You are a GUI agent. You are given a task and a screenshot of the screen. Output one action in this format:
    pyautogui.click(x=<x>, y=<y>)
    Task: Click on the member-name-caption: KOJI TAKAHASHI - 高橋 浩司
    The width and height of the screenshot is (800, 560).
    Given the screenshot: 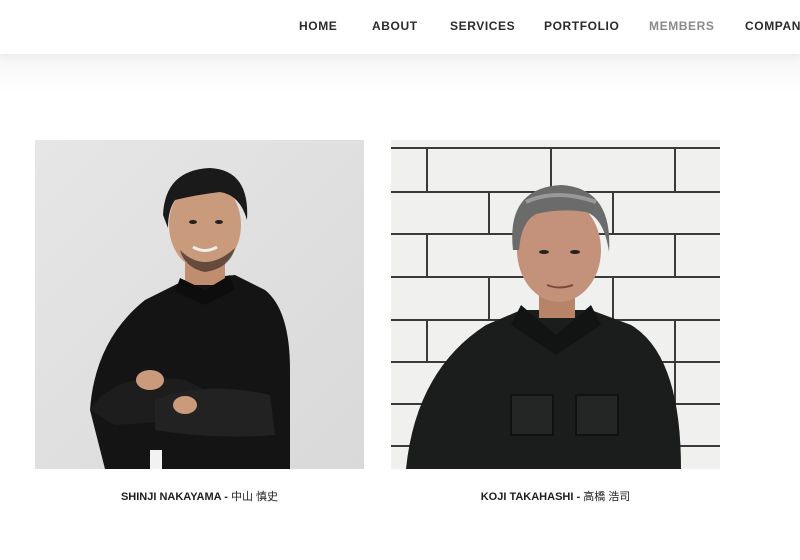 What is the action you would take?
    pyautogui.click(x=555, y=496)
    